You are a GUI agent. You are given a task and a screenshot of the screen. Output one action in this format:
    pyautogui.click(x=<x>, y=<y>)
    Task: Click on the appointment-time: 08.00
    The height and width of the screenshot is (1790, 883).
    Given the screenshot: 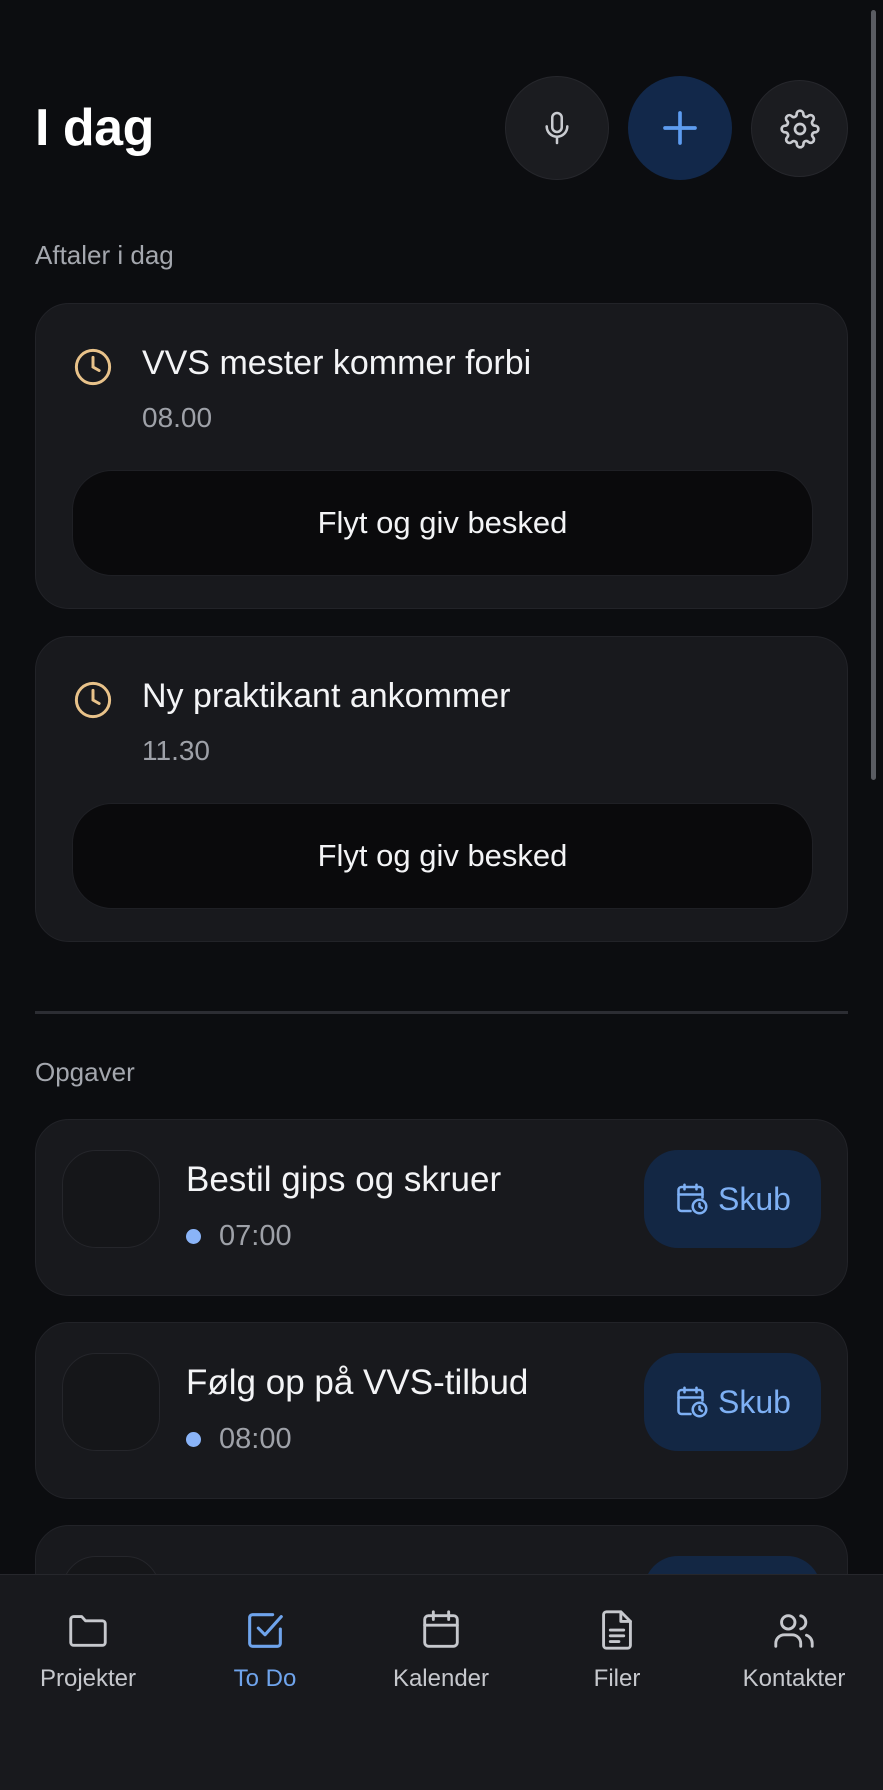 What is the action you would take?
    pyautogui.click(x=177, y=417)
    